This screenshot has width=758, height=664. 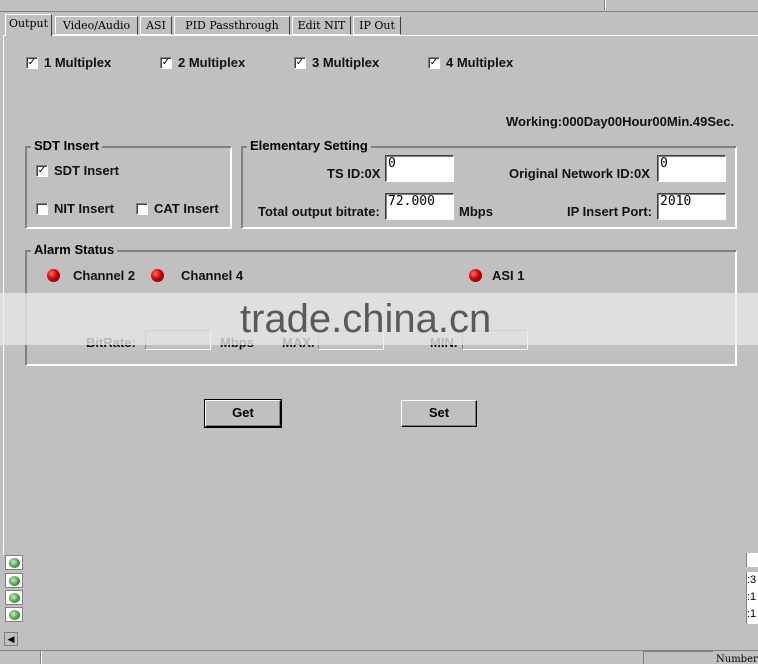 What do you see at coordinates (366, 319) in the screenshot?
I see `watermark-text: trade.china.cn` at bounding box center [366, 319].